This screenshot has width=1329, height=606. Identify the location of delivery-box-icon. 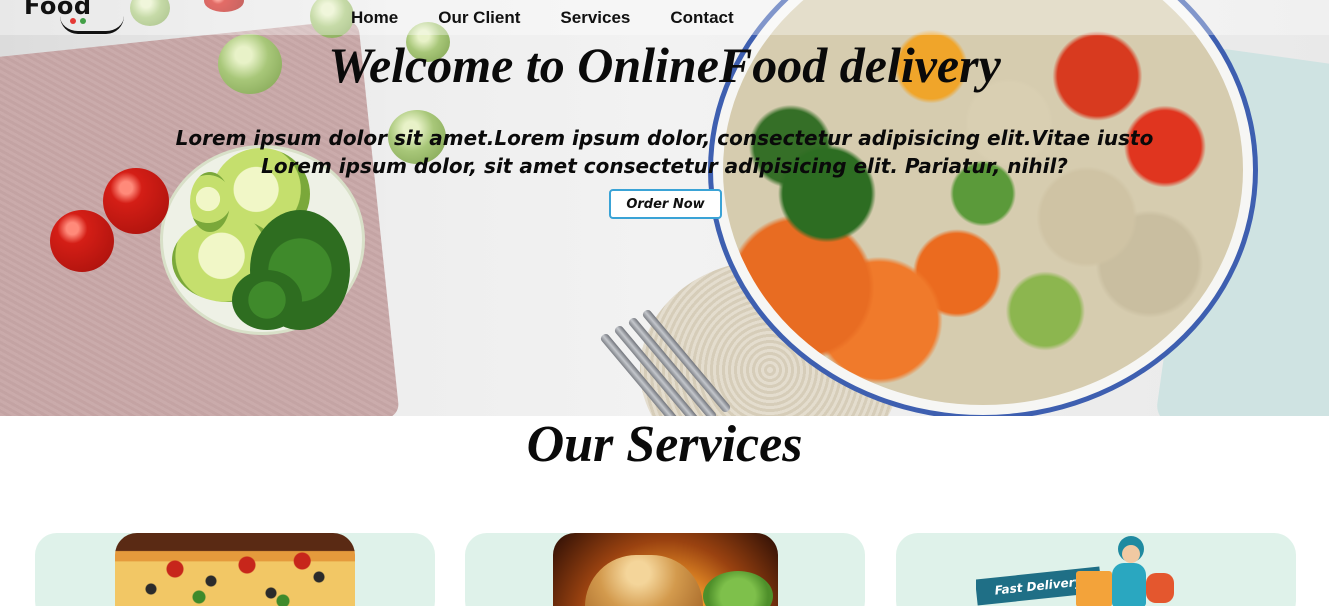
(1094, 588).